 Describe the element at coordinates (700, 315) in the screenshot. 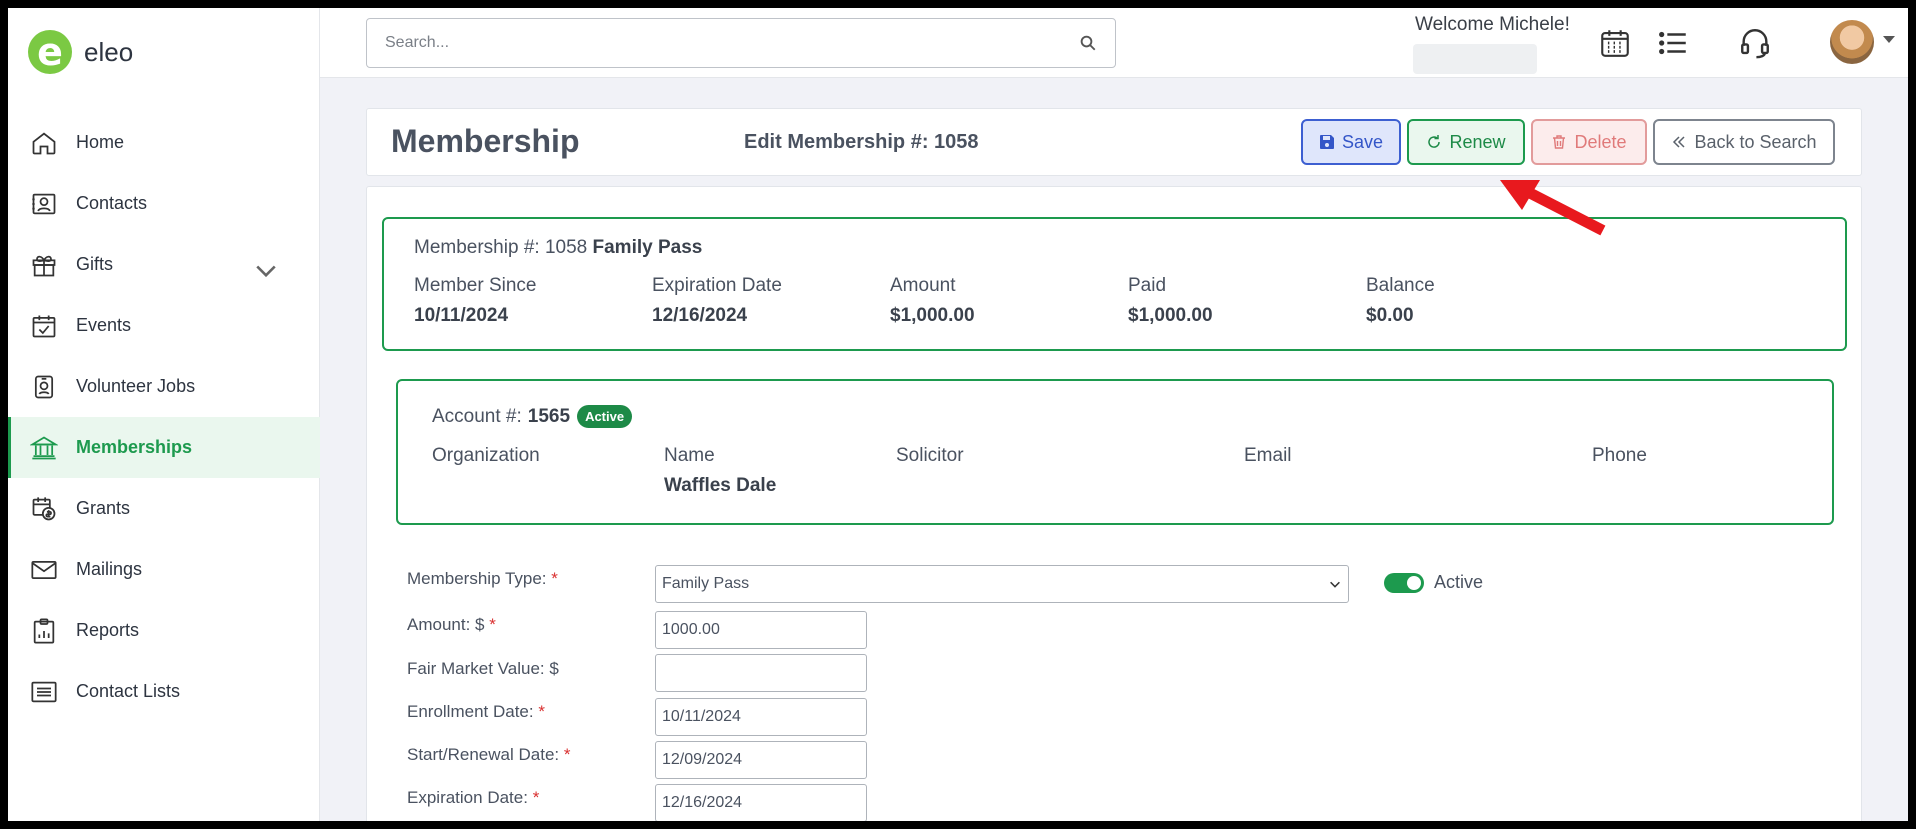

I see `summary-value: 12/16/2024` at that location.